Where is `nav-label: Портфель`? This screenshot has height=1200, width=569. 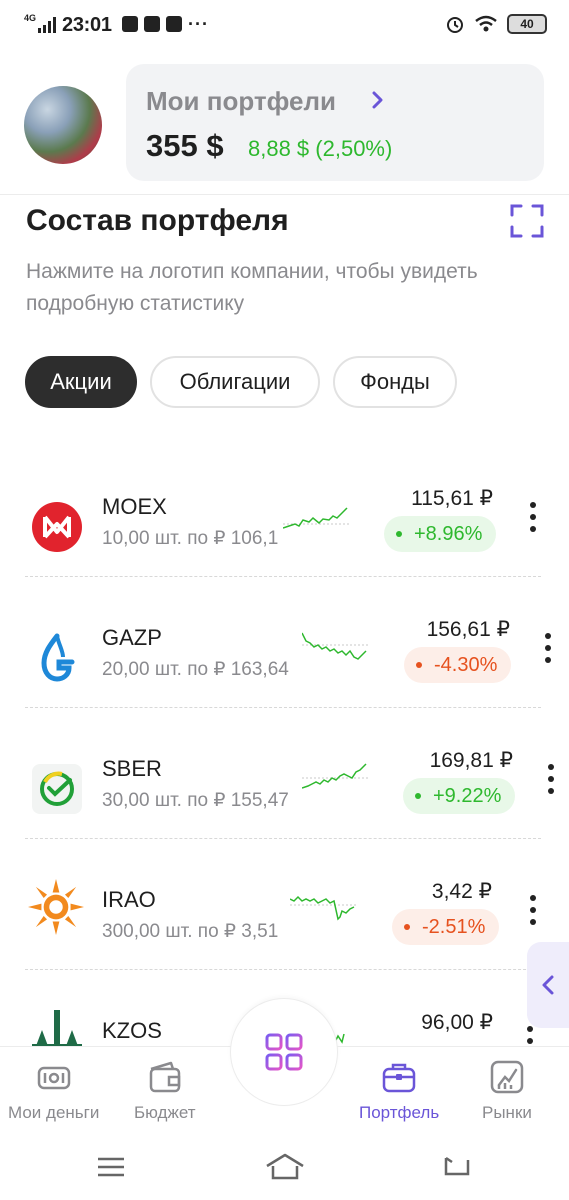 nav-label: Портфель is located at coordinates (399, 1112).